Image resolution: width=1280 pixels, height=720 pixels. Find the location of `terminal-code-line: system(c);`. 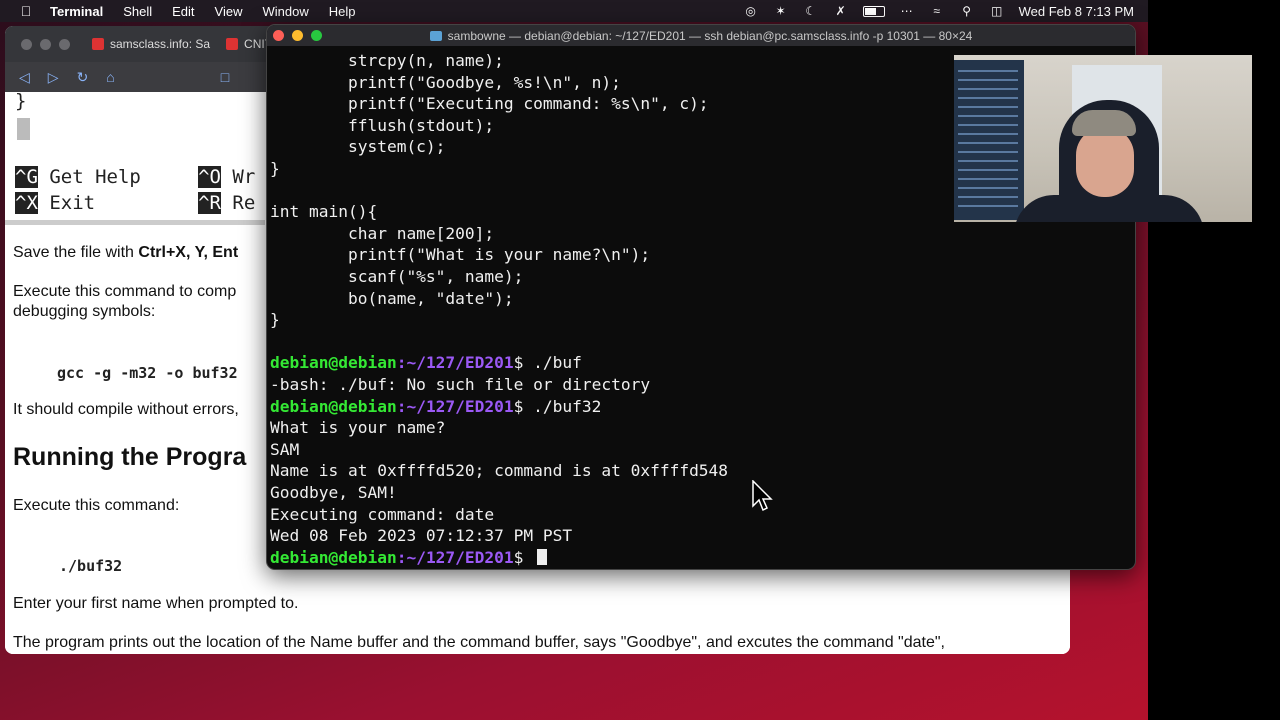

terminal-code-line: system(c); is located at coordinates (358, 147).